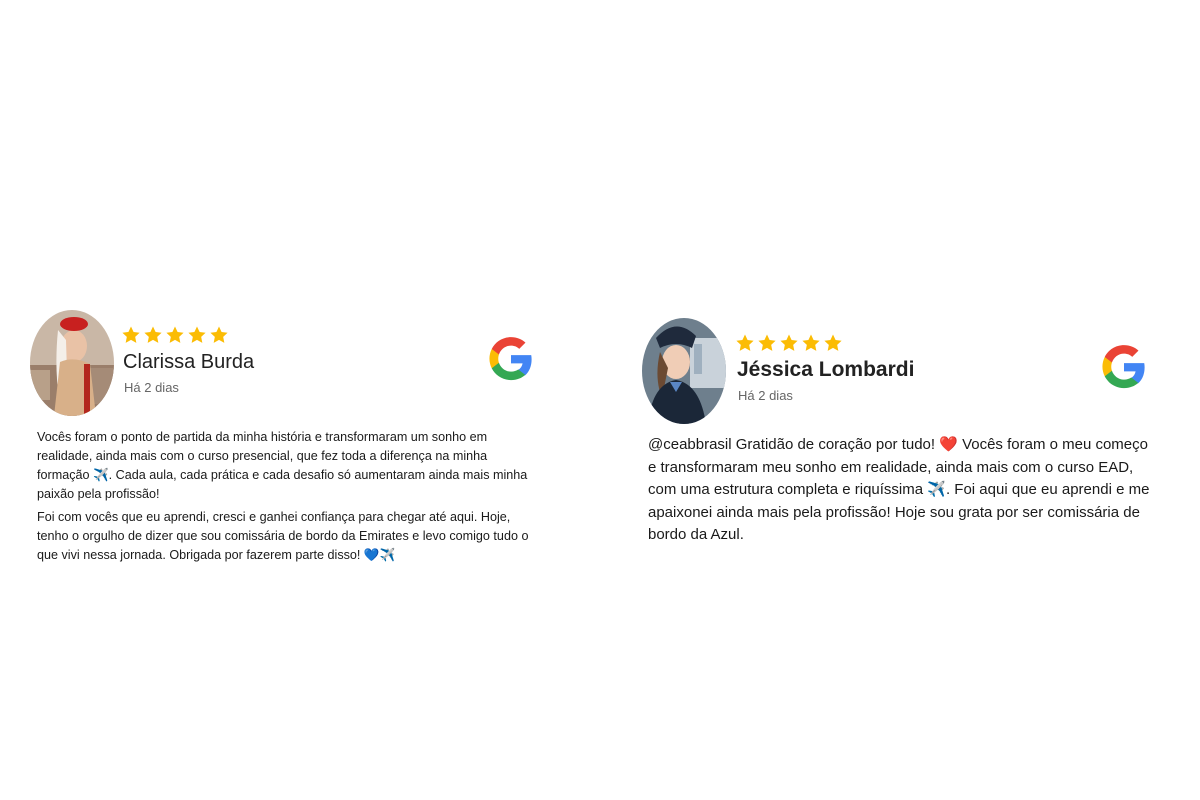 The image size is (1200, 800). I want to click on reviewer-name: Jéssica Lombardi, so click(826, 369).